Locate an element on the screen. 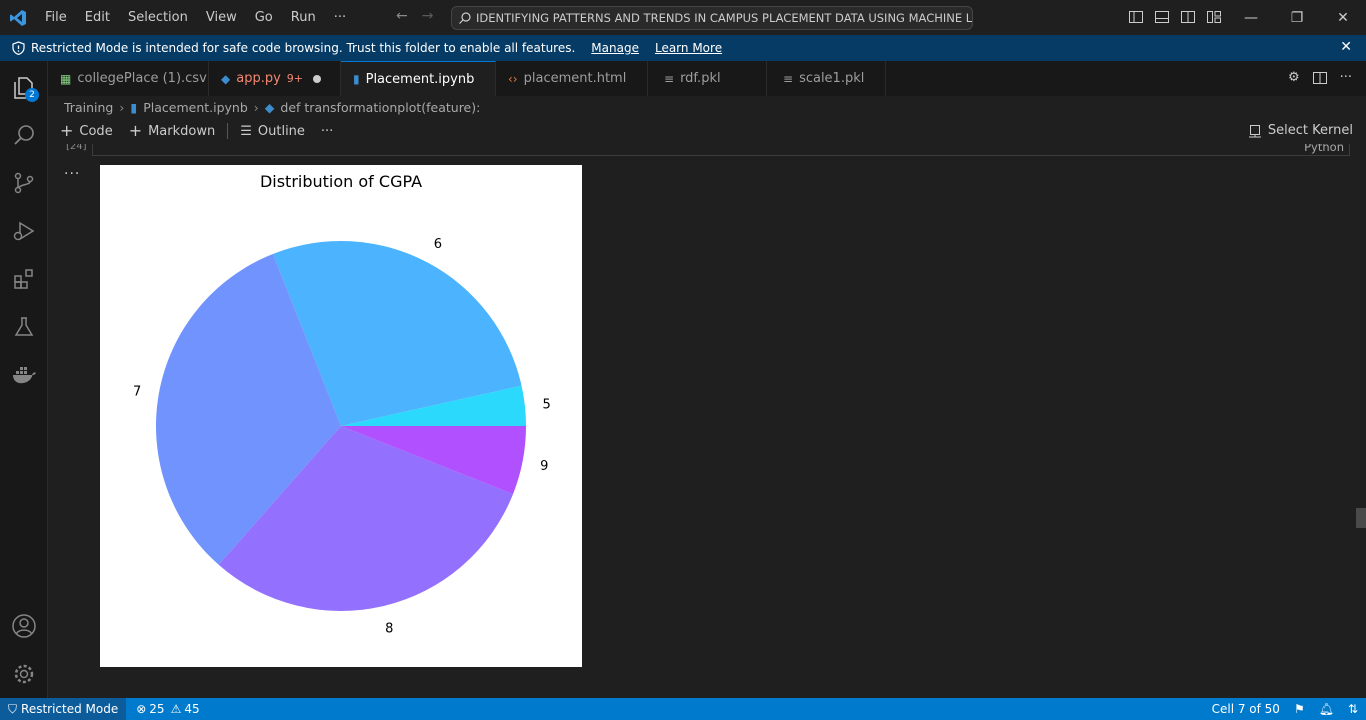 Image resolution: width=1366 pixels, height=720 pixels. settings-gear-icon: ⚙ is located at coordinates (1294, 78).